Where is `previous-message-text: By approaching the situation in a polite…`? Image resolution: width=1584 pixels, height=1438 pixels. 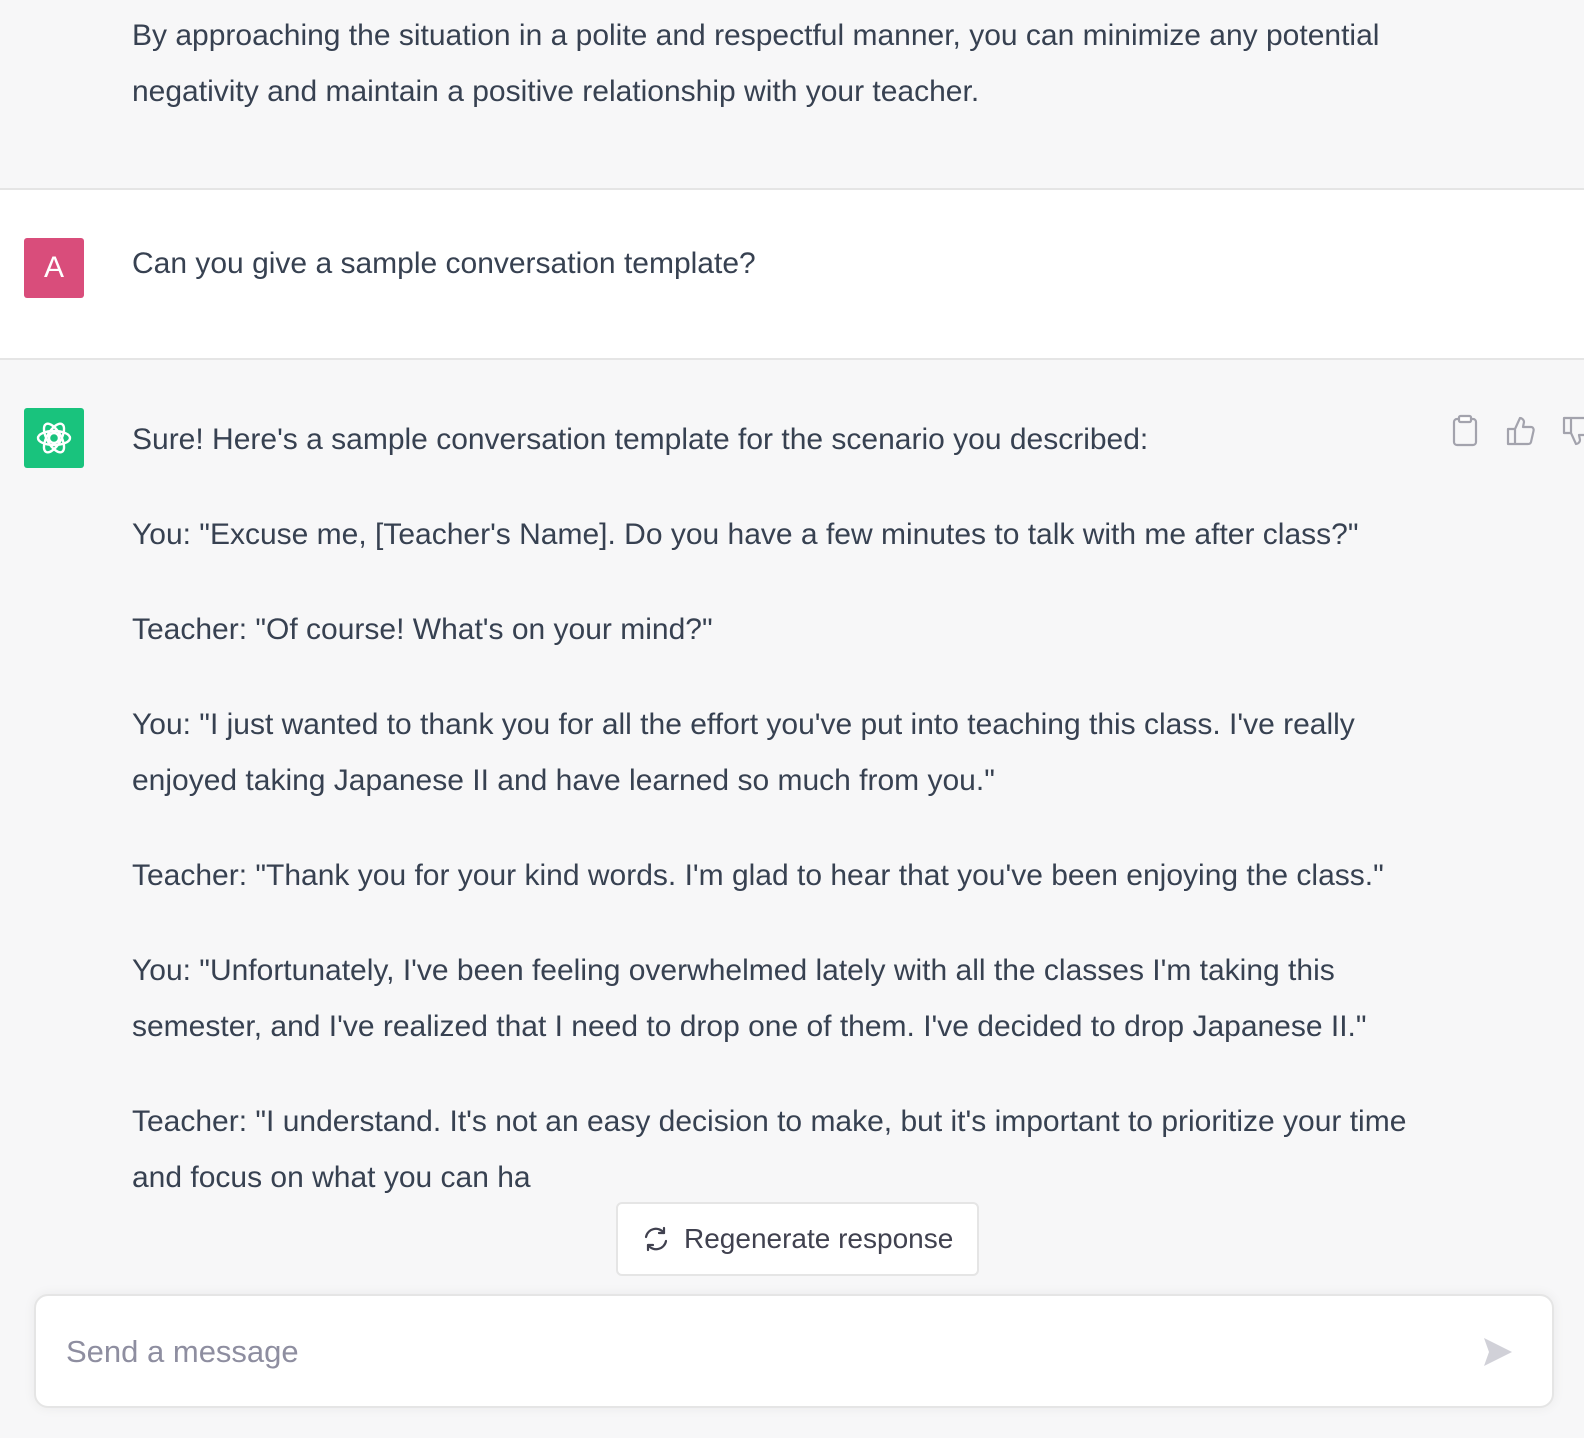 previous-message-text: By approaching the situation in a polite… is located at coordinates (756, 63).